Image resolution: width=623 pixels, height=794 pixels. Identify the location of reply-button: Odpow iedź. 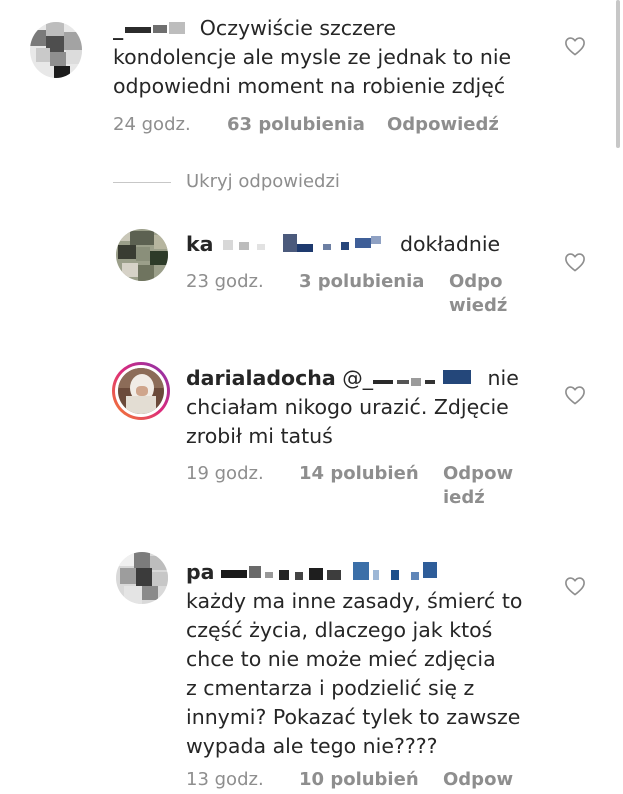
(478, 486).